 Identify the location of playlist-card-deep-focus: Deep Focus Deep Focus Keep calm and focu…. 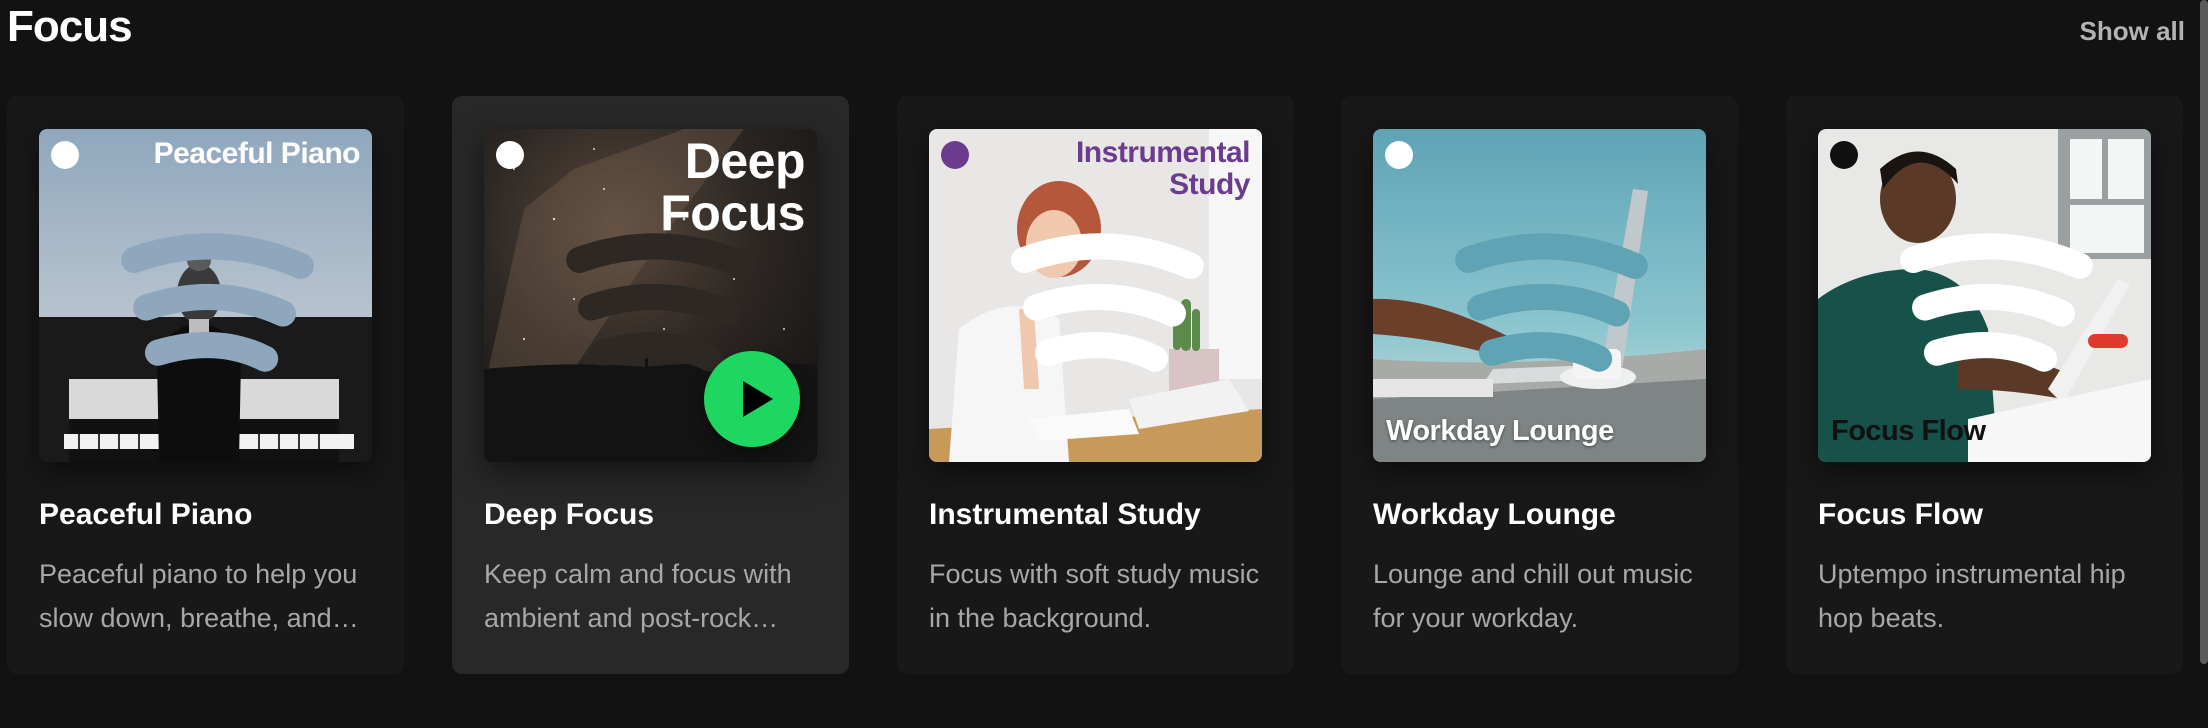
(650, 385).